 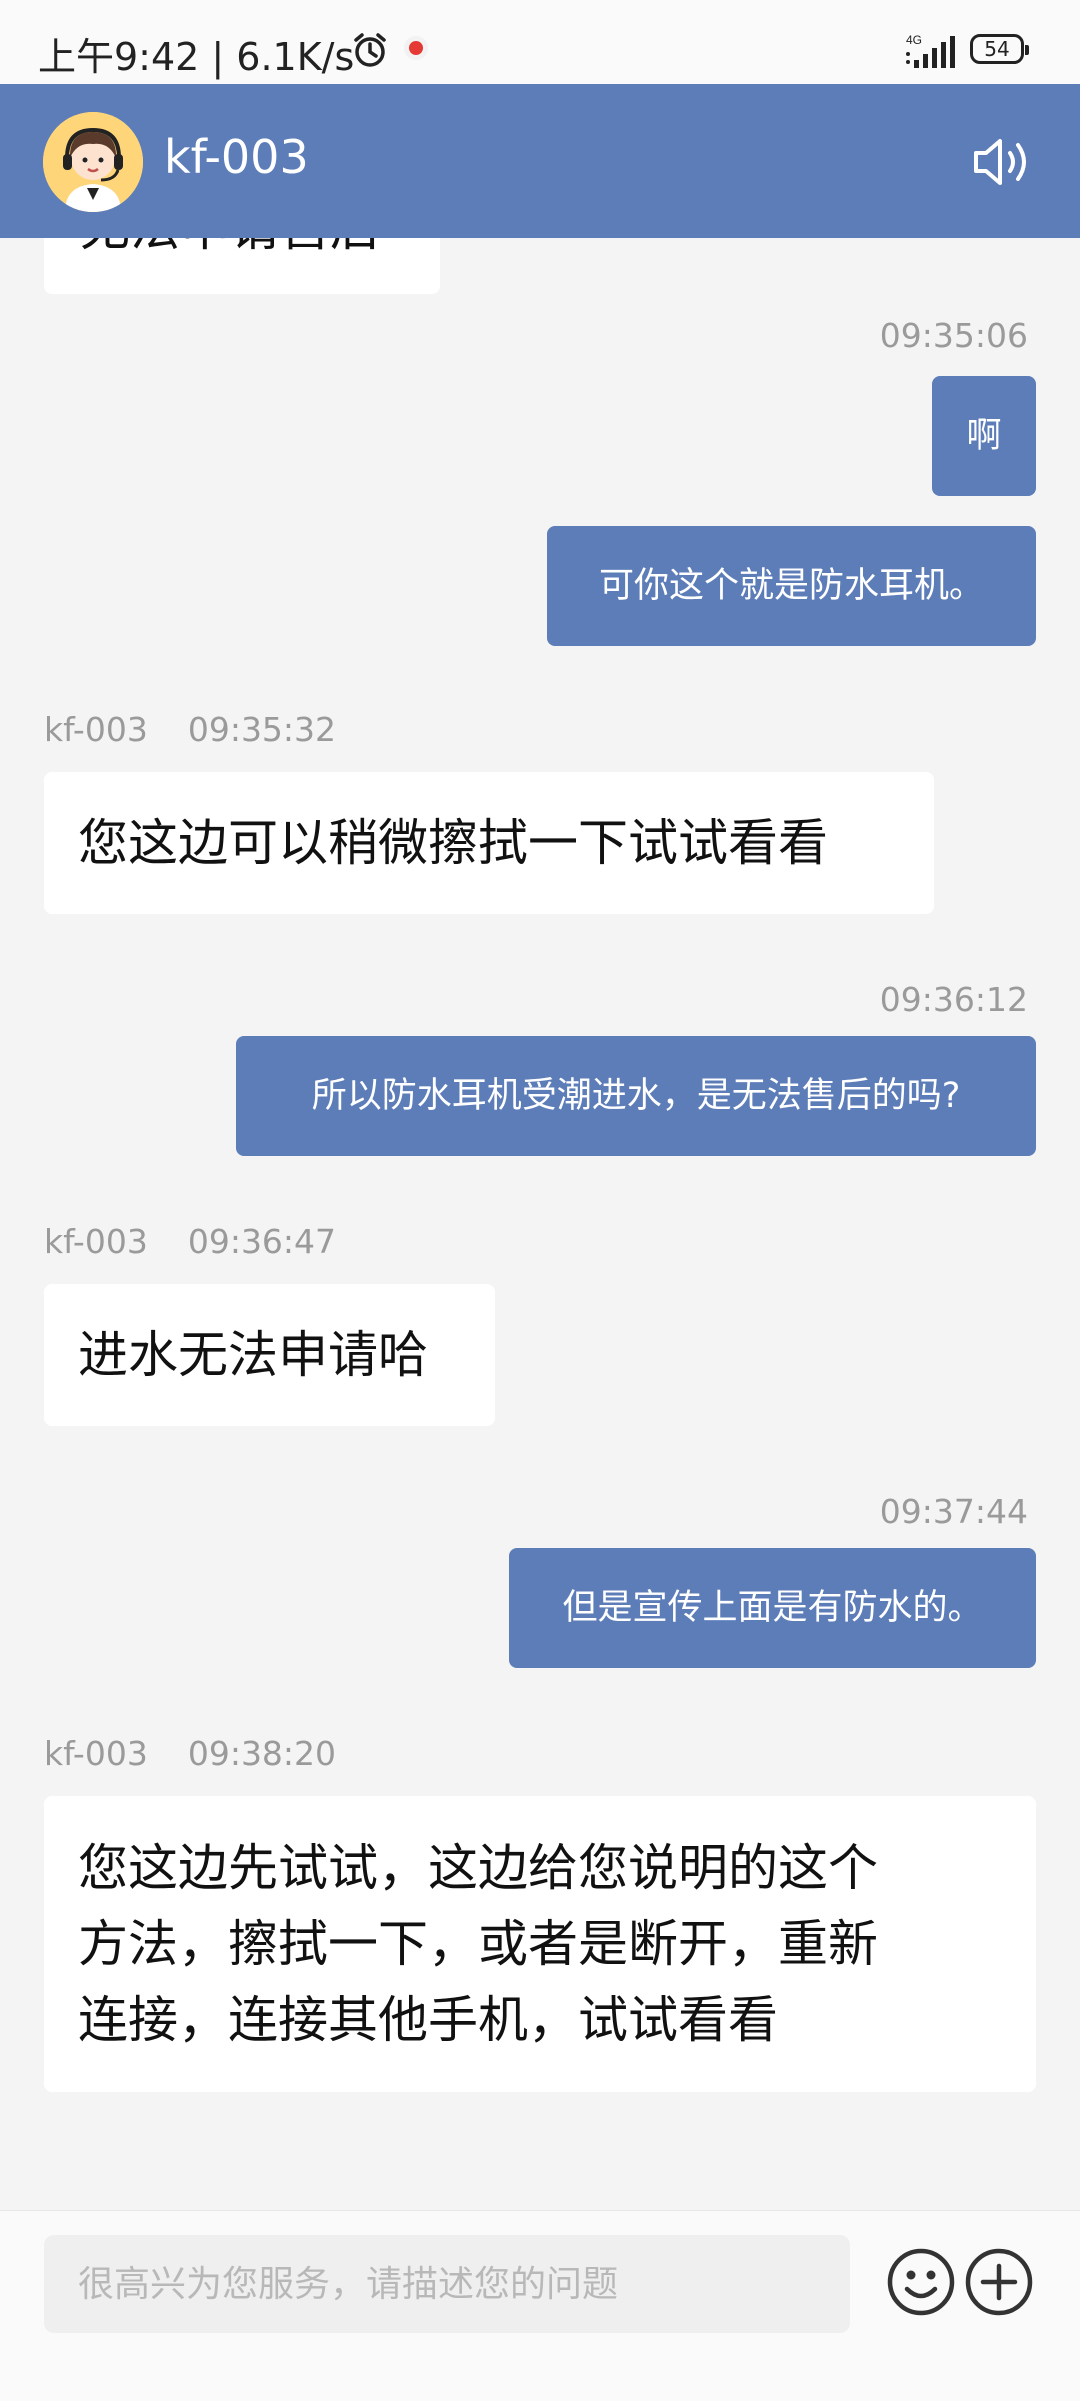 I want to click on message-sender-time: kf-003 09:36:47, so click(x=190, y=1241).